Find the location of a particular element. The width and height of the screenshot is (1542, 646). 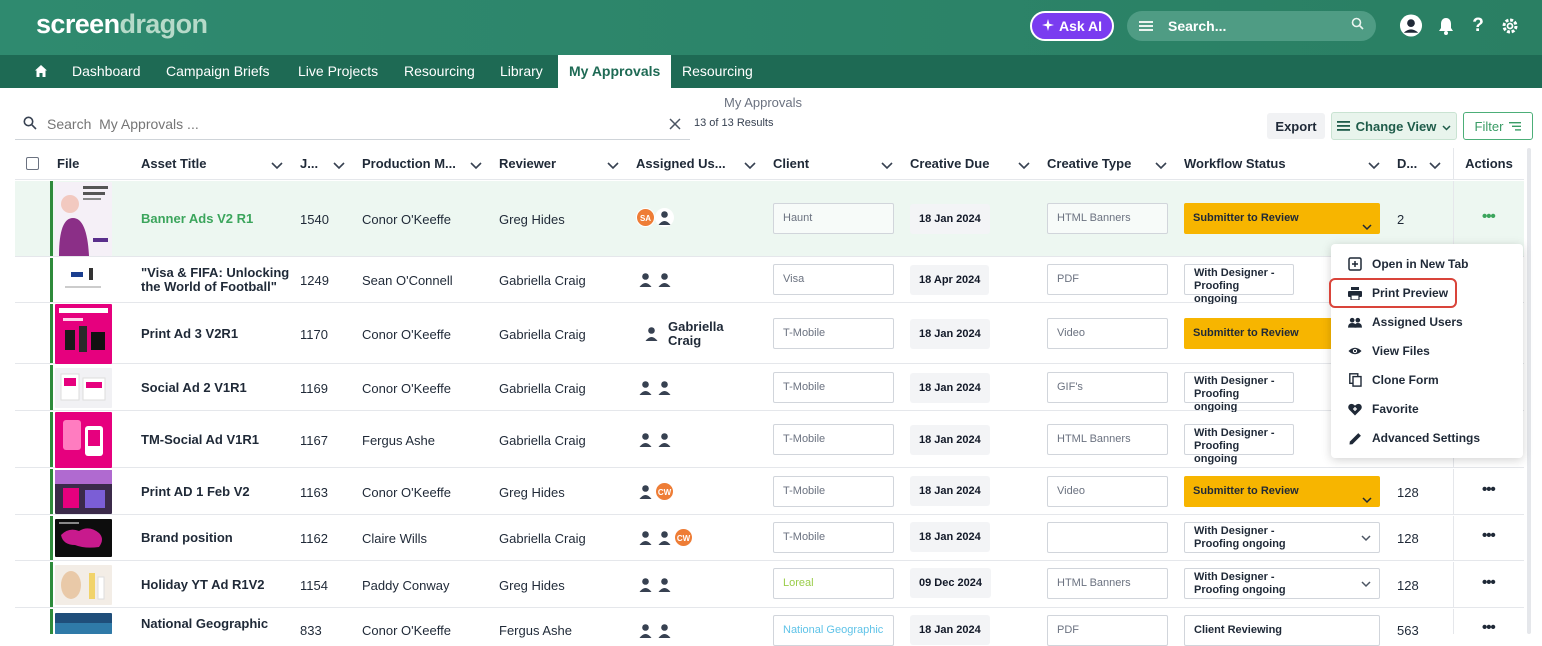

clear-icon is located at coordinates (675, 126).